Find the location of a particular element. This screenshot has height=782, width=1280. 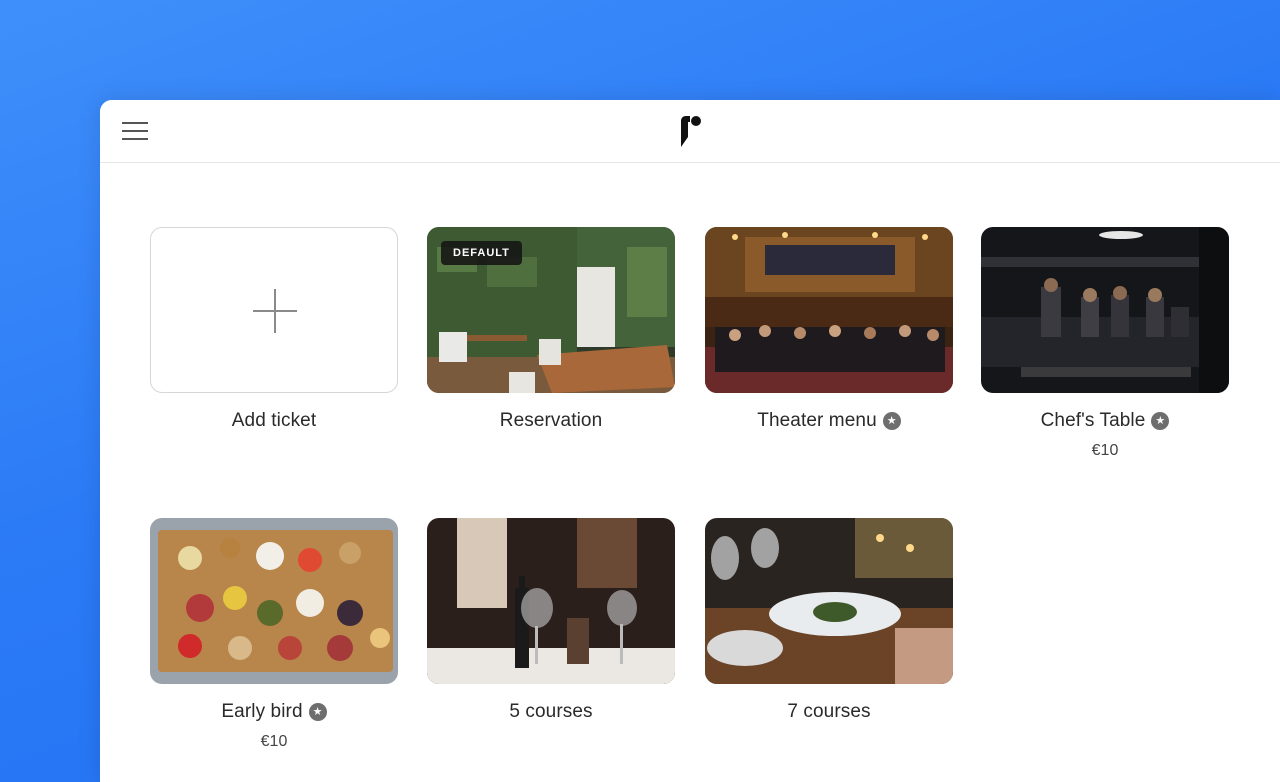

top-bar is located at coordinates (690, 131).